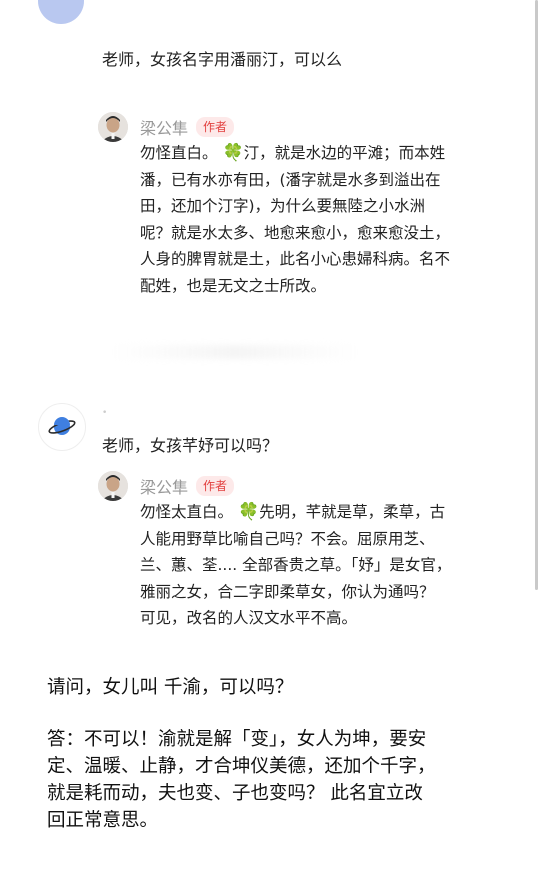 This screenshot has height=871, width=540. What do you see at coordinates (103, 820) in the screenshot?
I see `answer-line: 回正常意思。` at bounding box center [103, 820].